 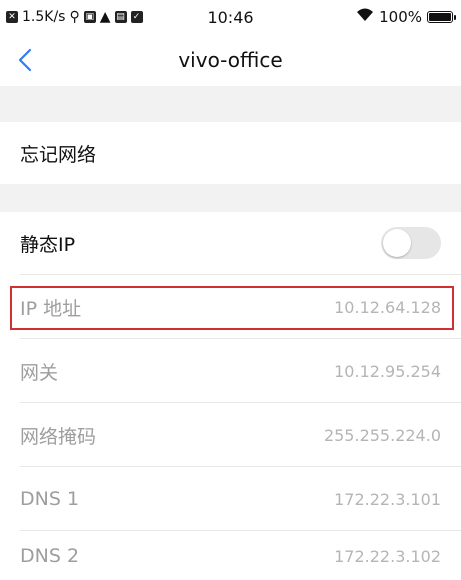 What do you see at coordinates (230, 153) in the screenshot?
I see `forget-network-row: 忘记网络` at bounding box center [230, 153].